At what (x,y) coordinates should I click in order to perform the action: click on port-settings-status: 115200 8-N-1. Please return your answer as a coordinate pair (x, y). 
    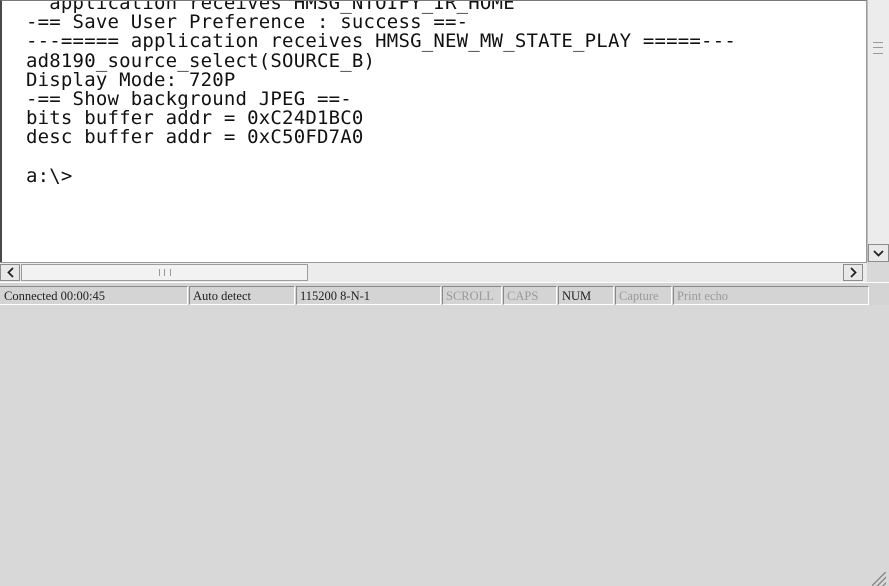
    Looking at the image, I should click on (368, 295).